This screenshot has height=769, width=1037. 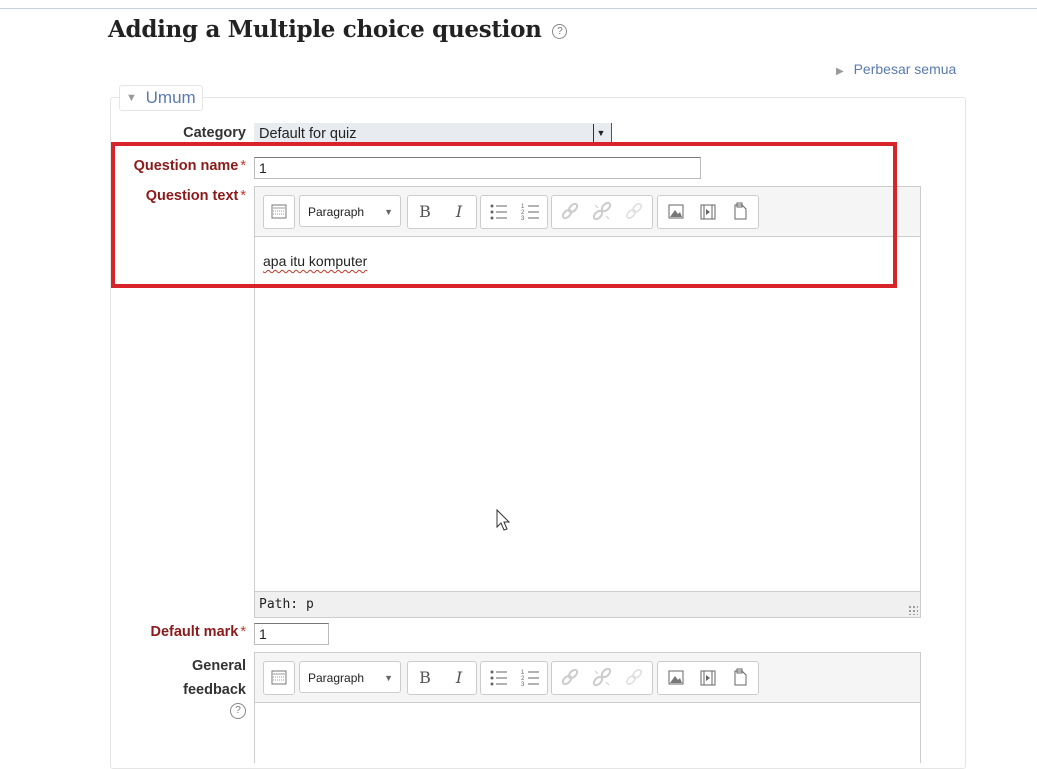 I want to click on editor-toolbar: Paragraph ▼ B I 123, so click(x=587, y=678).